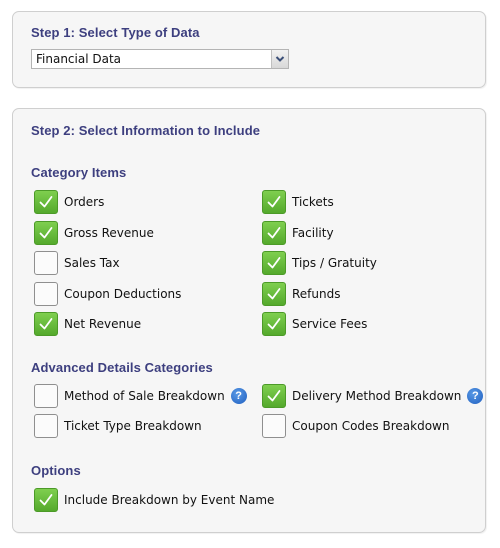 The width and height of the screenshot is (500, 548). I want to click on checkbox-row-method-of-sale-breakdown: Method of Sale Breakdown?, so click(140, 396).